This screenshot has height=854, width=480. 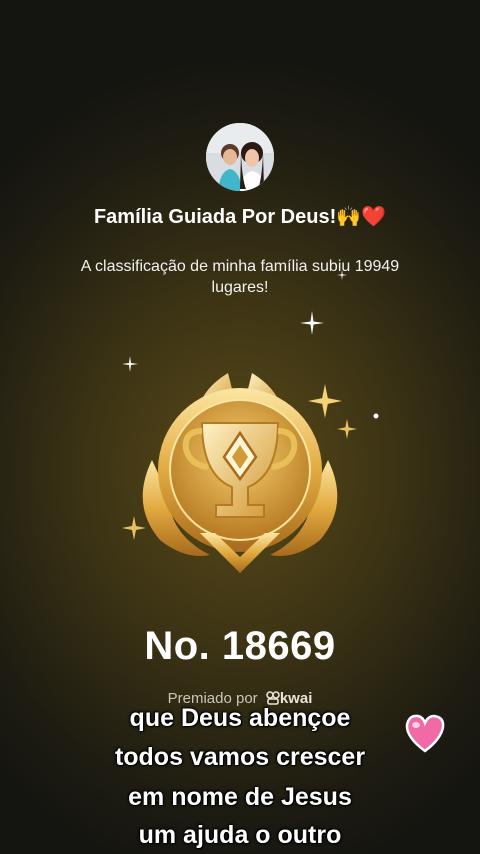 What do you see at coordinates (240, 646) in the screenshot?
I see `family-rank-number: No. 18669` at bounding box center [240, 646].